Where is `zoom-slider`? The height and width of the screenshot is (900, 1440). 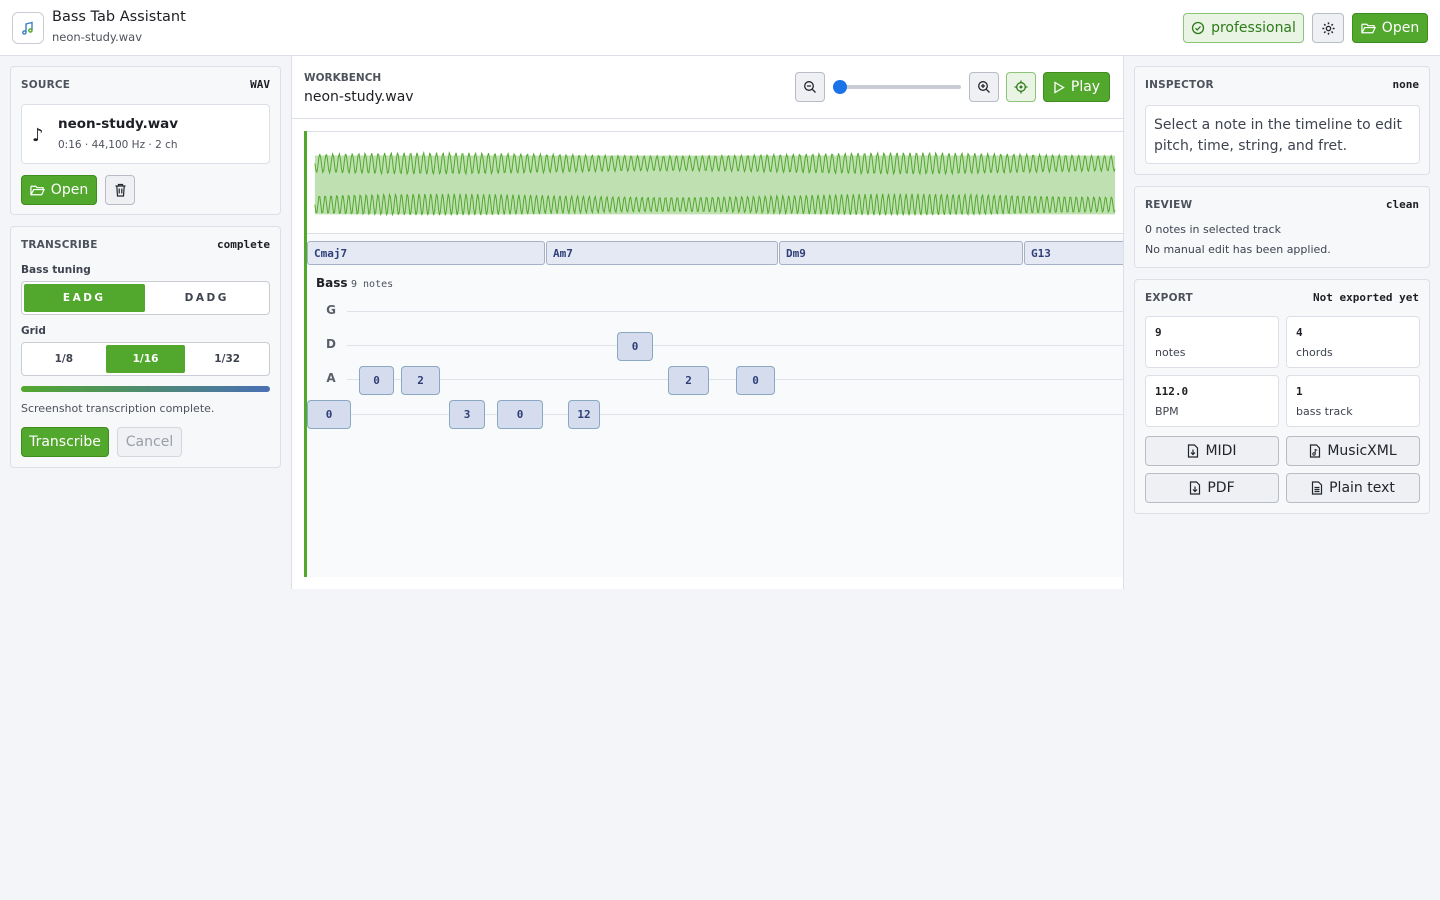
zoom-slider is located at coordinates (897, 87).